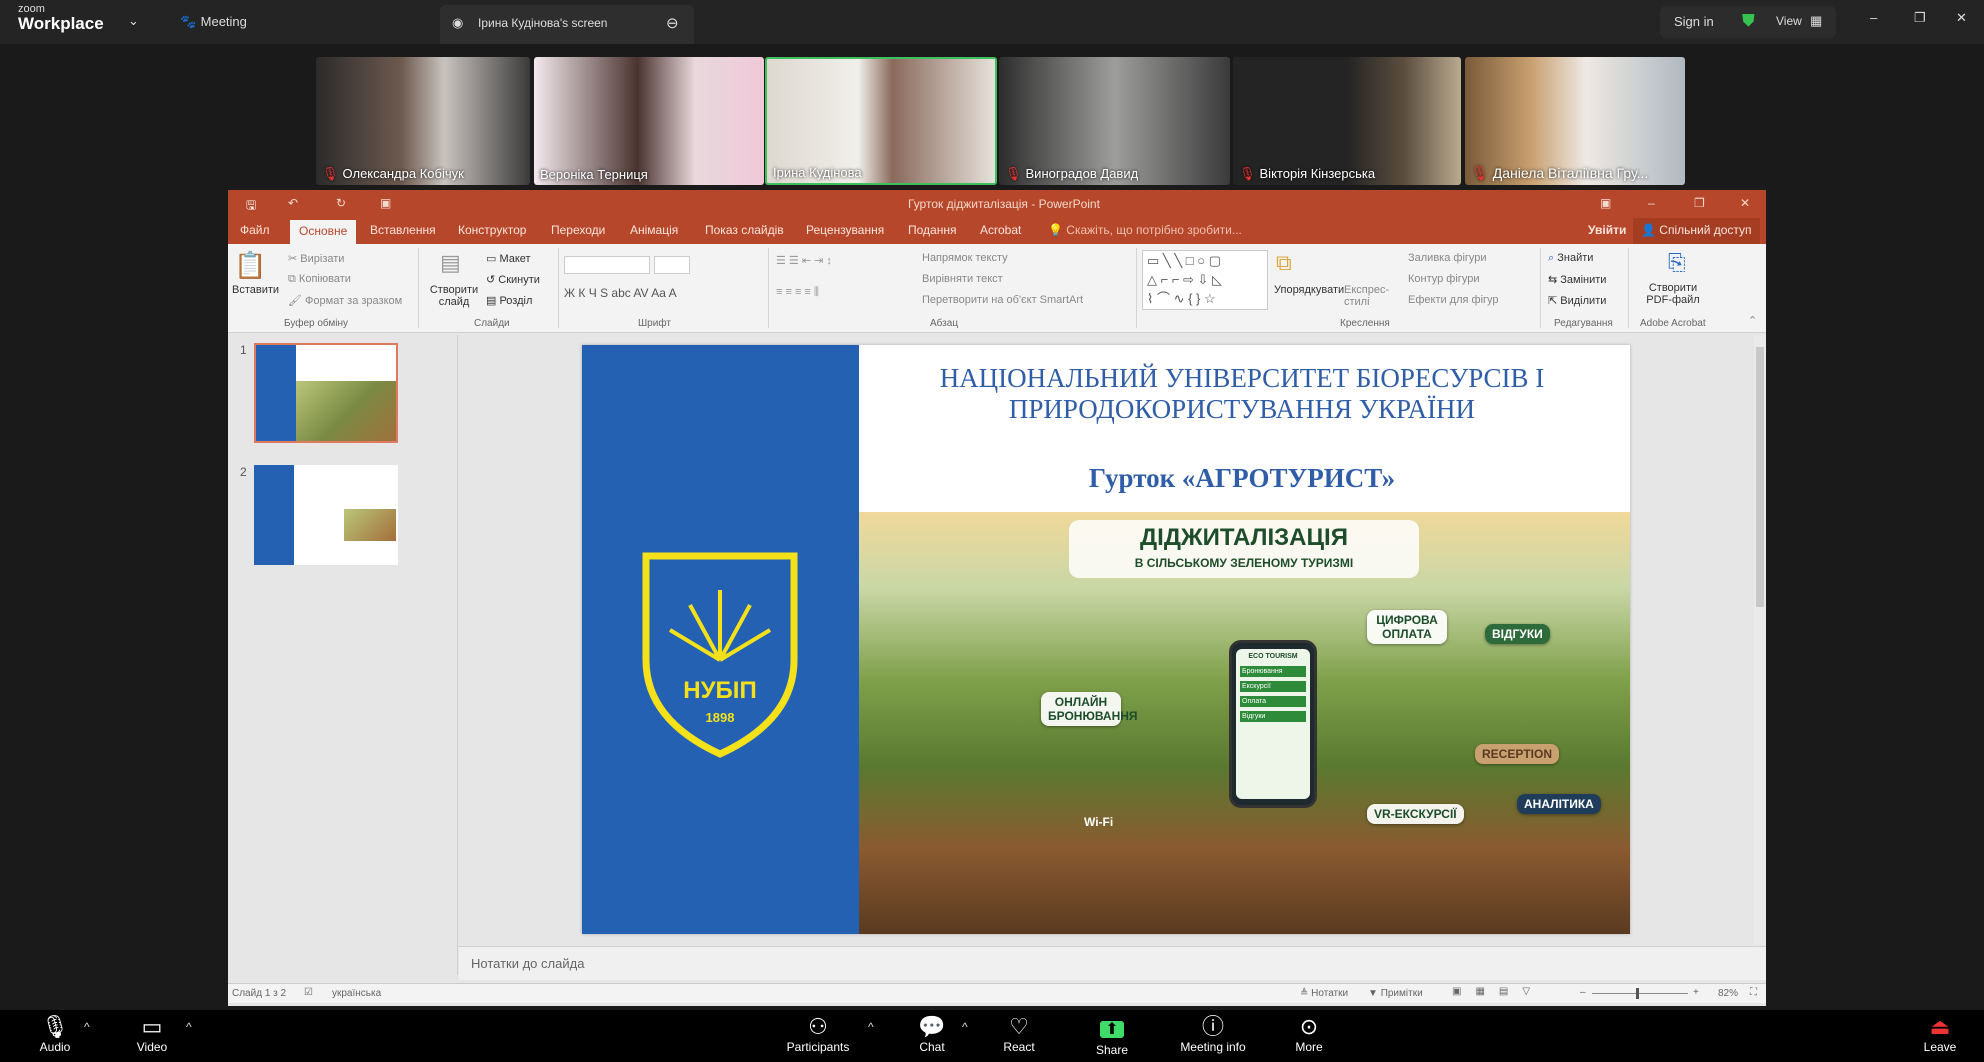 The width and height of the screenshot is (1984, 1062). What do you see at coordinates (87, 1027) in the screenshot?
I see `audio-options-caret: ^` at bounding box center [87, 1027].